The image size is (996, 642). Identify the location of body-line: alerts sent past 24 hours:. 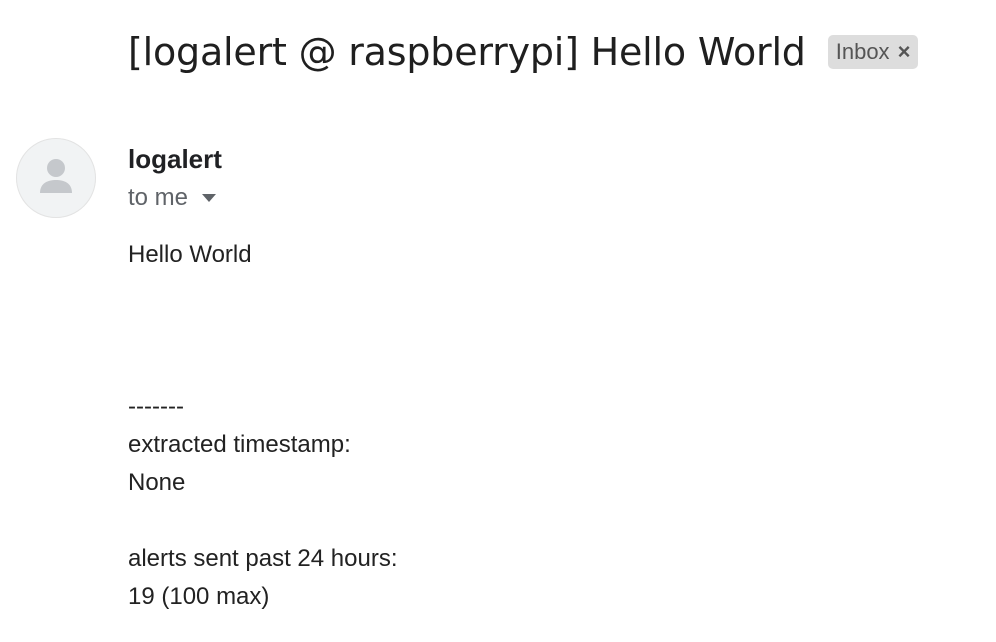
(263, 558).